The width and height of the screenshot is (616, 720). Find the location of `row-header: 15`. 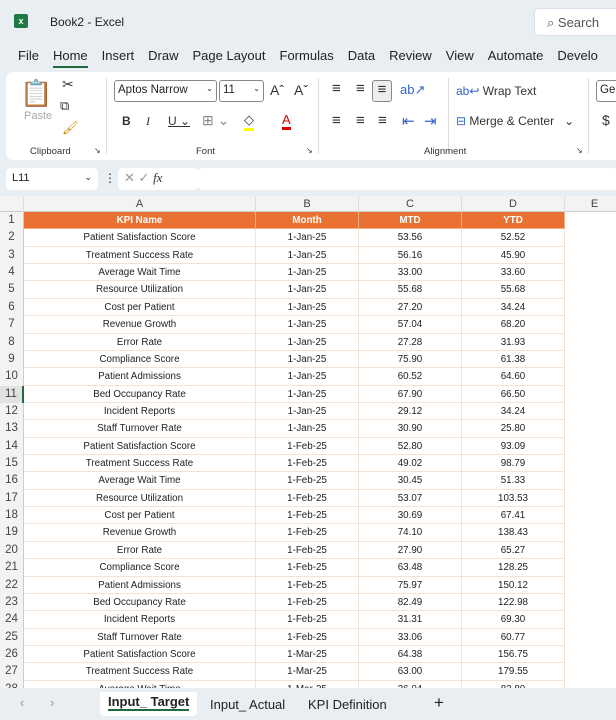

row-header: 15 is located at coordinates (12, 464).